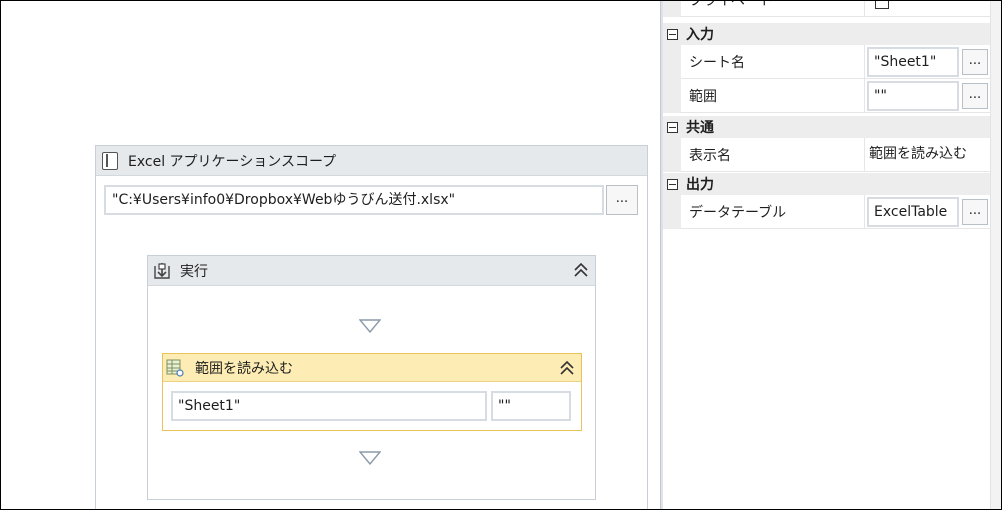 The width and height of the screenshot is (1002, 510). What do you see at coordinates (773, 212) in the screenshot?
I see `property-name: データテーブル` at bounding box center [773, 212].